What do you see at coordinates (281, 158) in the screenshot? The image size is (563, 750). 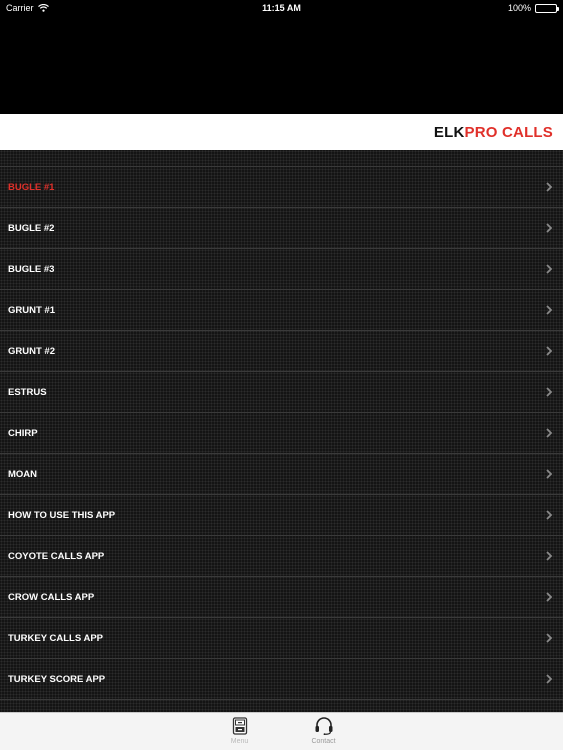 I see `list-top-spacer` at bounding box center [281, 158].